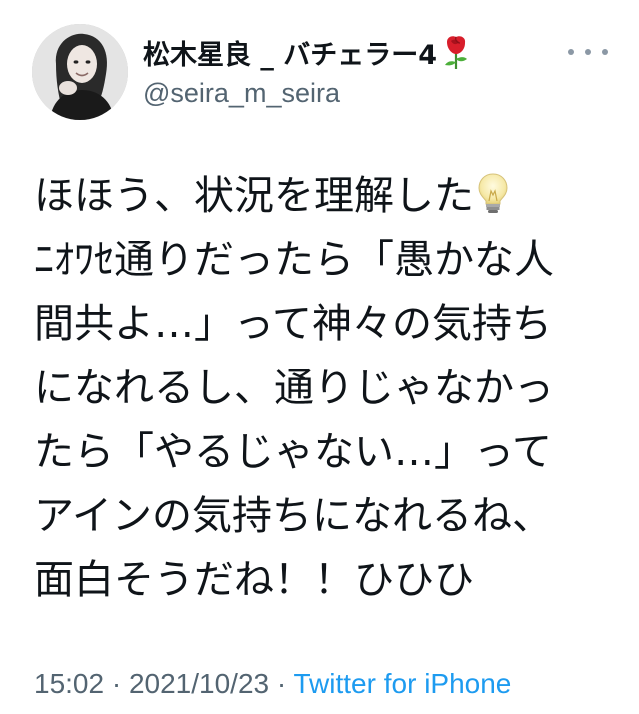 This screenshot has width=639, height=714. What do you see at coordinates (293, 324) in the screenshot?
I see `tweet-line: 間共よ…」って神々の気持ち` at bounding box center [293, 324].